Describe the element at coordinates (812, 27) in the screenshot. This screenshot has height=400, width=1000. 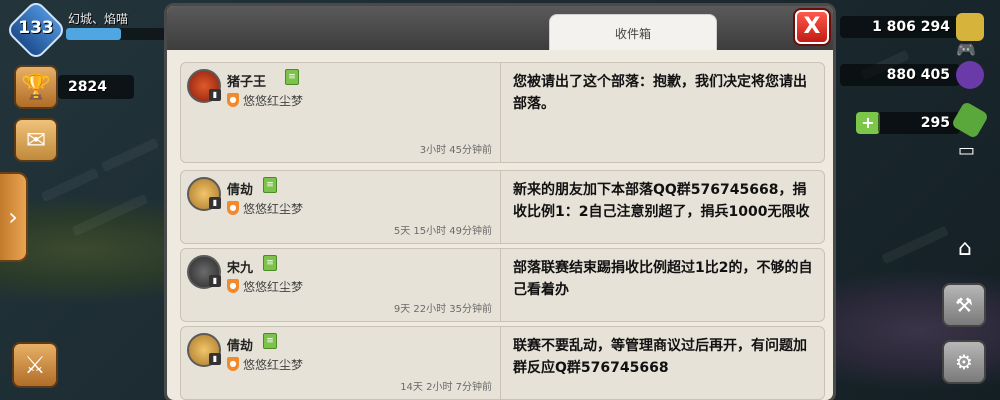
I see `close-button: X` at that location.